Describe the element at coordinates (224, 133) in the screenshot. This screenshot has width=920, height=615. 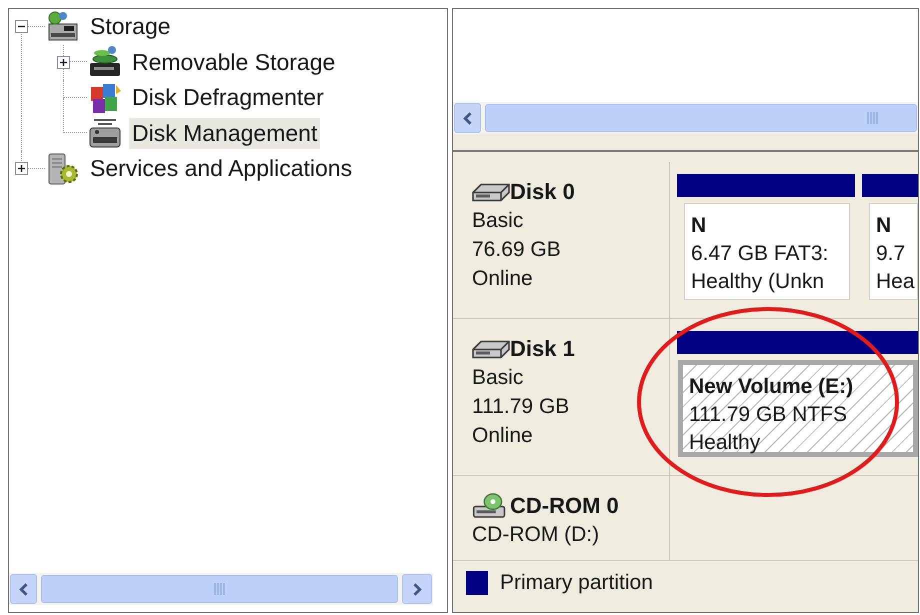
I see `tree-item: Disk Management` at that location.